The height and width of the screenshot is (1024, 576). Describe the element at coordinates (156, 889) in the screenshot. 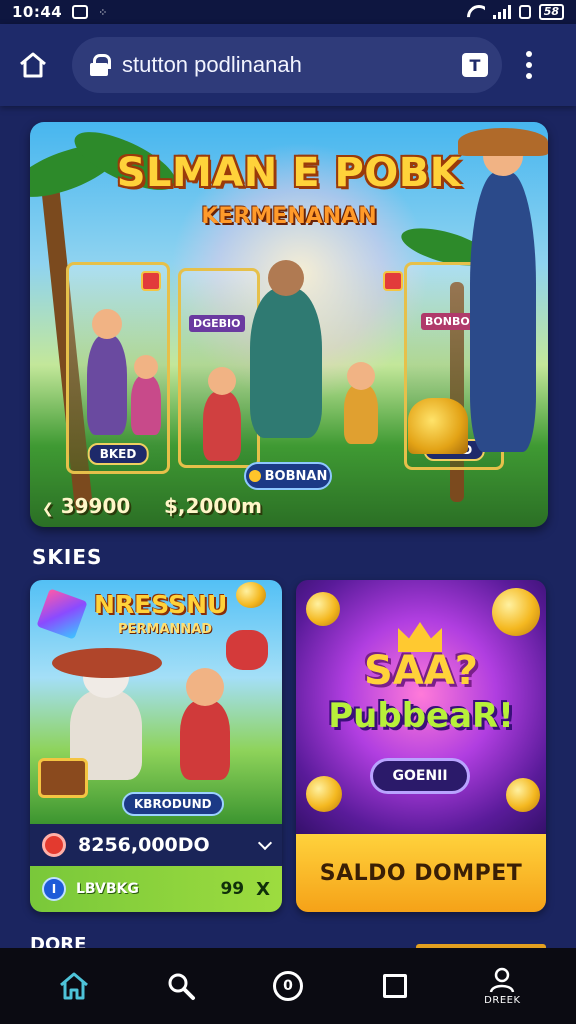

I see `green-row: I LBVBKG 99 X` at that location.